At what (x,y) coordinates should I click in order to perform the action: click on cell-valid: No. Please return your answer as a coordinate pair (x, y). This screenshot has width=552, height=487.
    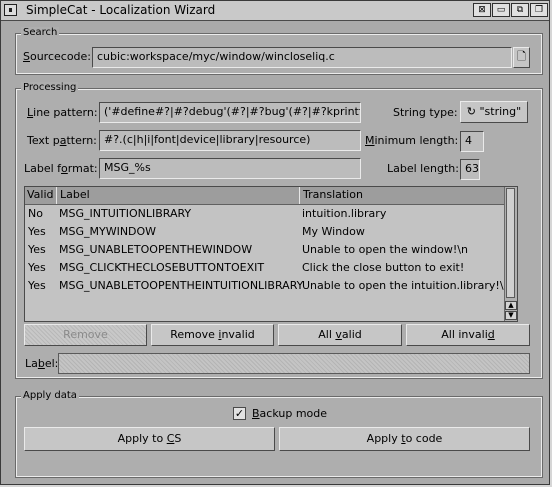
    Looking at the image, I should click on (35, 213).